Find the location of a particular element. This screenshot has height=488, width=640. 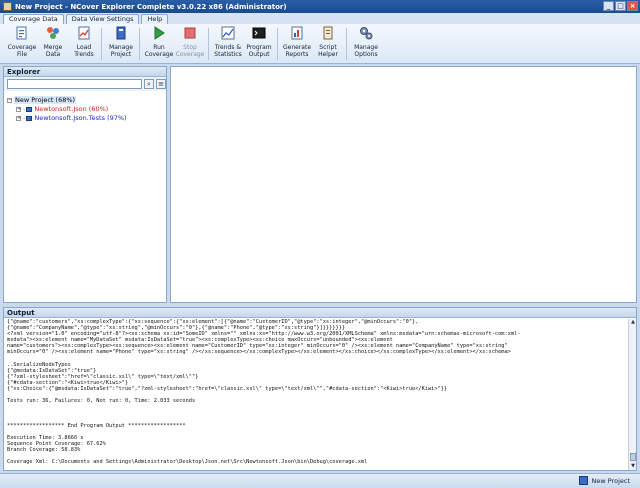

app-icon is located at coordinates (7, 6).